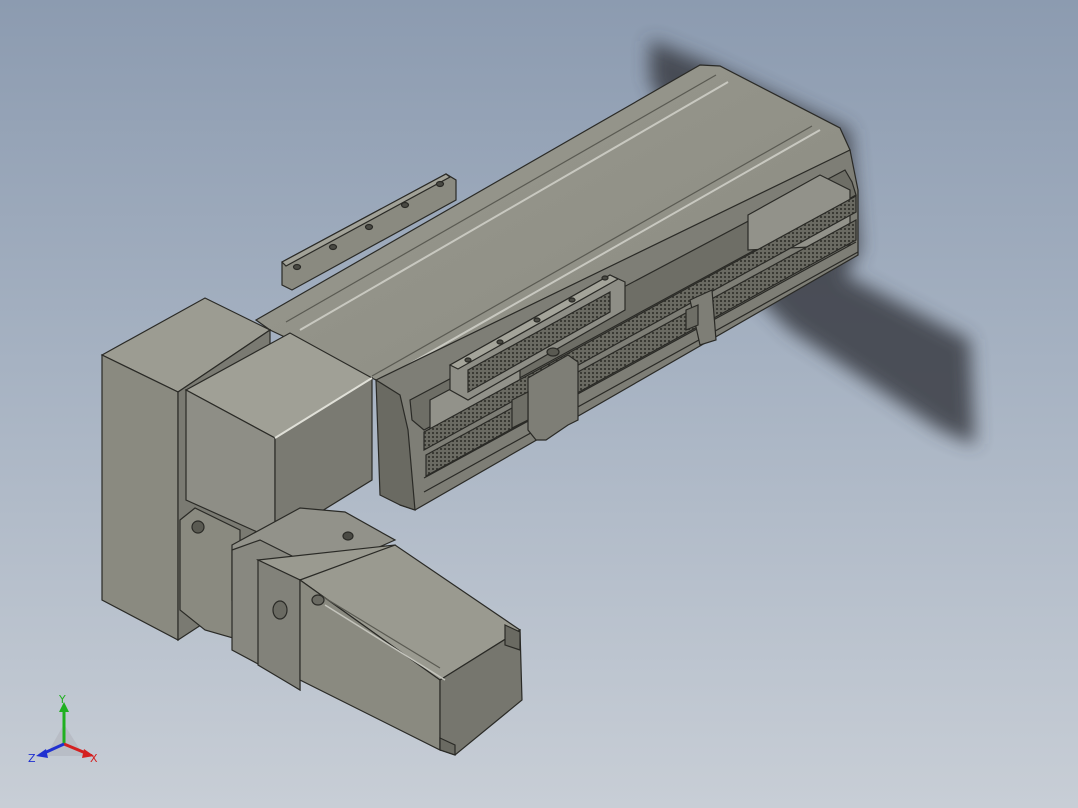 This screenshot has width=1078, height=808. What do you see at coordinates (66, 730) in the screenshot?
I see `orientation-triad: Y X Z` at bounding box center [66, 730].